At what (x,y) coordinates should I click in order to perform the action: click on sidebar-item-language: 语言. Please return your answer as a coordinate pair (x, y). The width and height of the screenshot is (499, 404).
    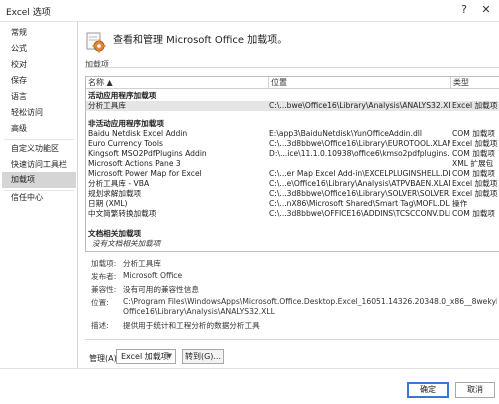
    Looking at the image, I should click on (39, 97).